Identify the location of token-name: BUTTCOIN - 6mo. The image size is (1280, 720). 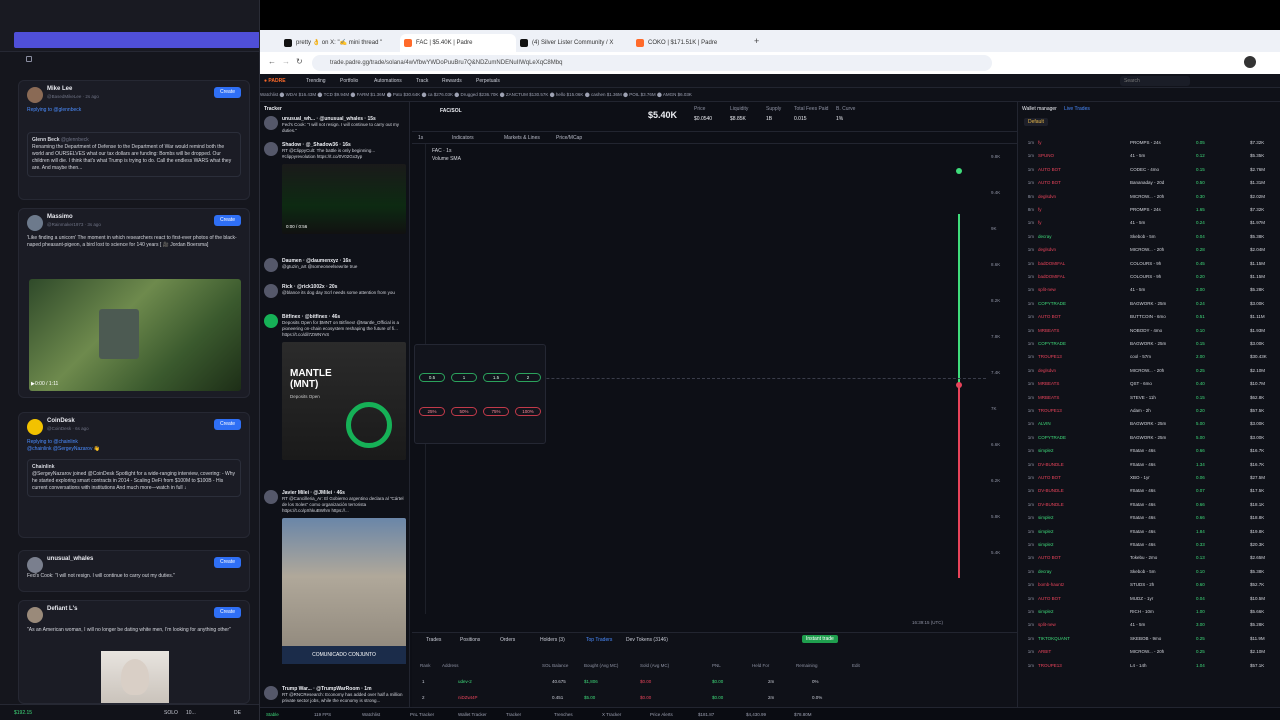
(1148, 316).